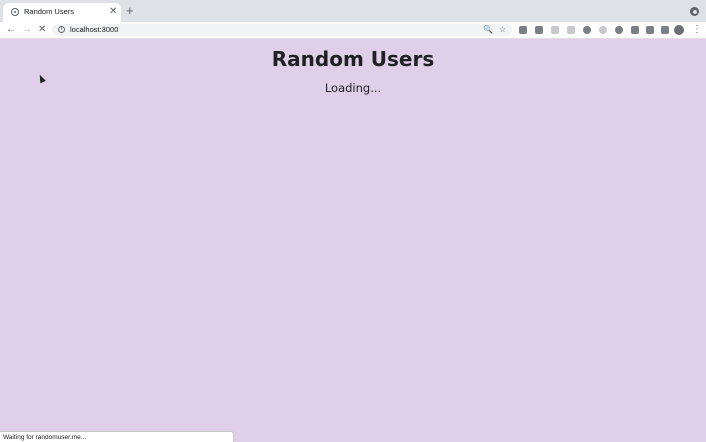 The height and width of the screenshot is (442, 706). What do you see at coordinates (113, 12) in the screenshot?
I see `close-icon: ✕` at bounding box center [113, 12].